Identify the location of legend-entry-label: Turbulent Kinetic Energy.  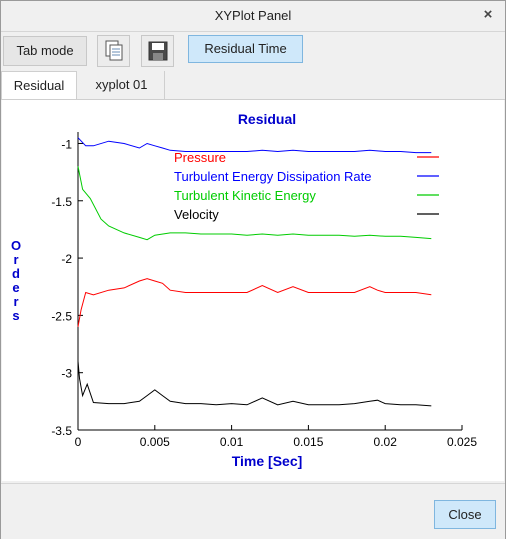
(245, 195).